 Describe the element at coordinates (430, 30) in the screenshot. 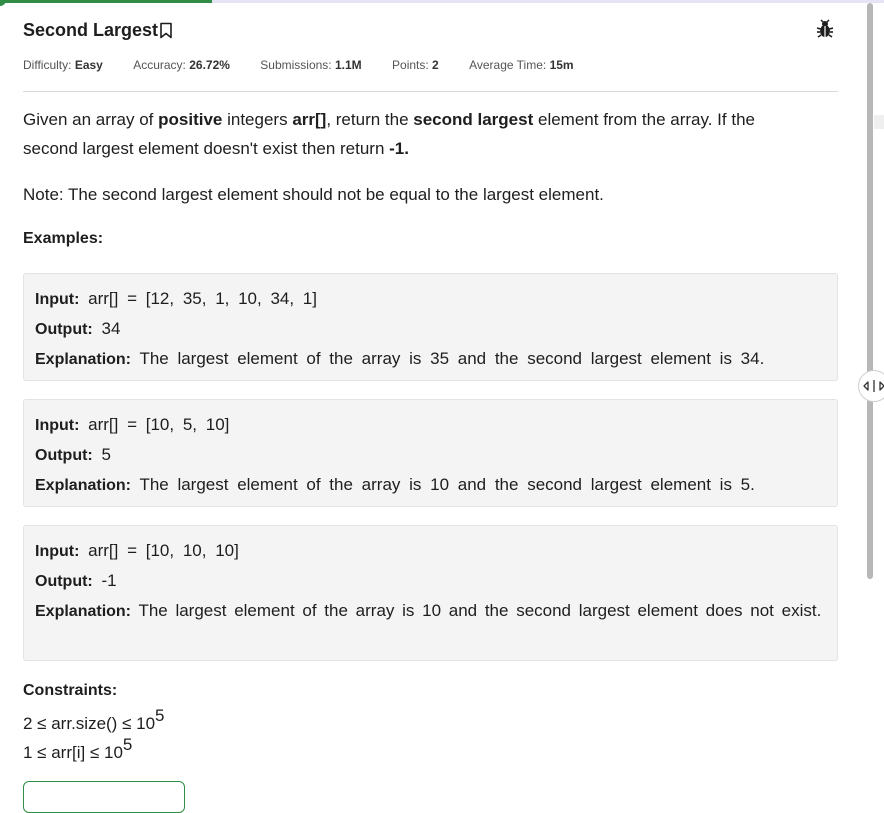

I see `title-row: Second Largest` at that location.